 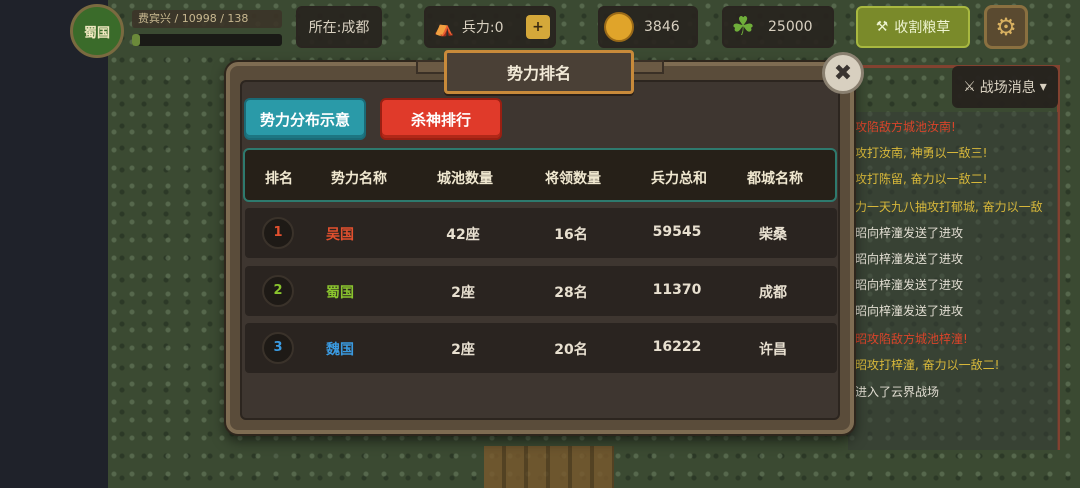 What do you see at coordinates (340, 235) in the screenshot?
I see `faction-name: 吴国` at bounding box center [340, 235].